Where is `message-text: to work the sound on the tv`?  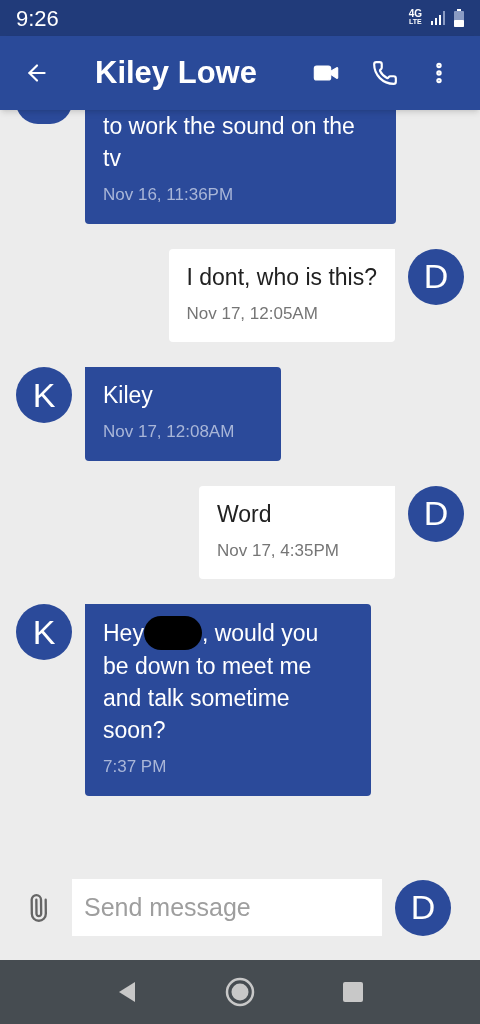
message-text: to work the sound on the tv is located at coordinates (229, 142).